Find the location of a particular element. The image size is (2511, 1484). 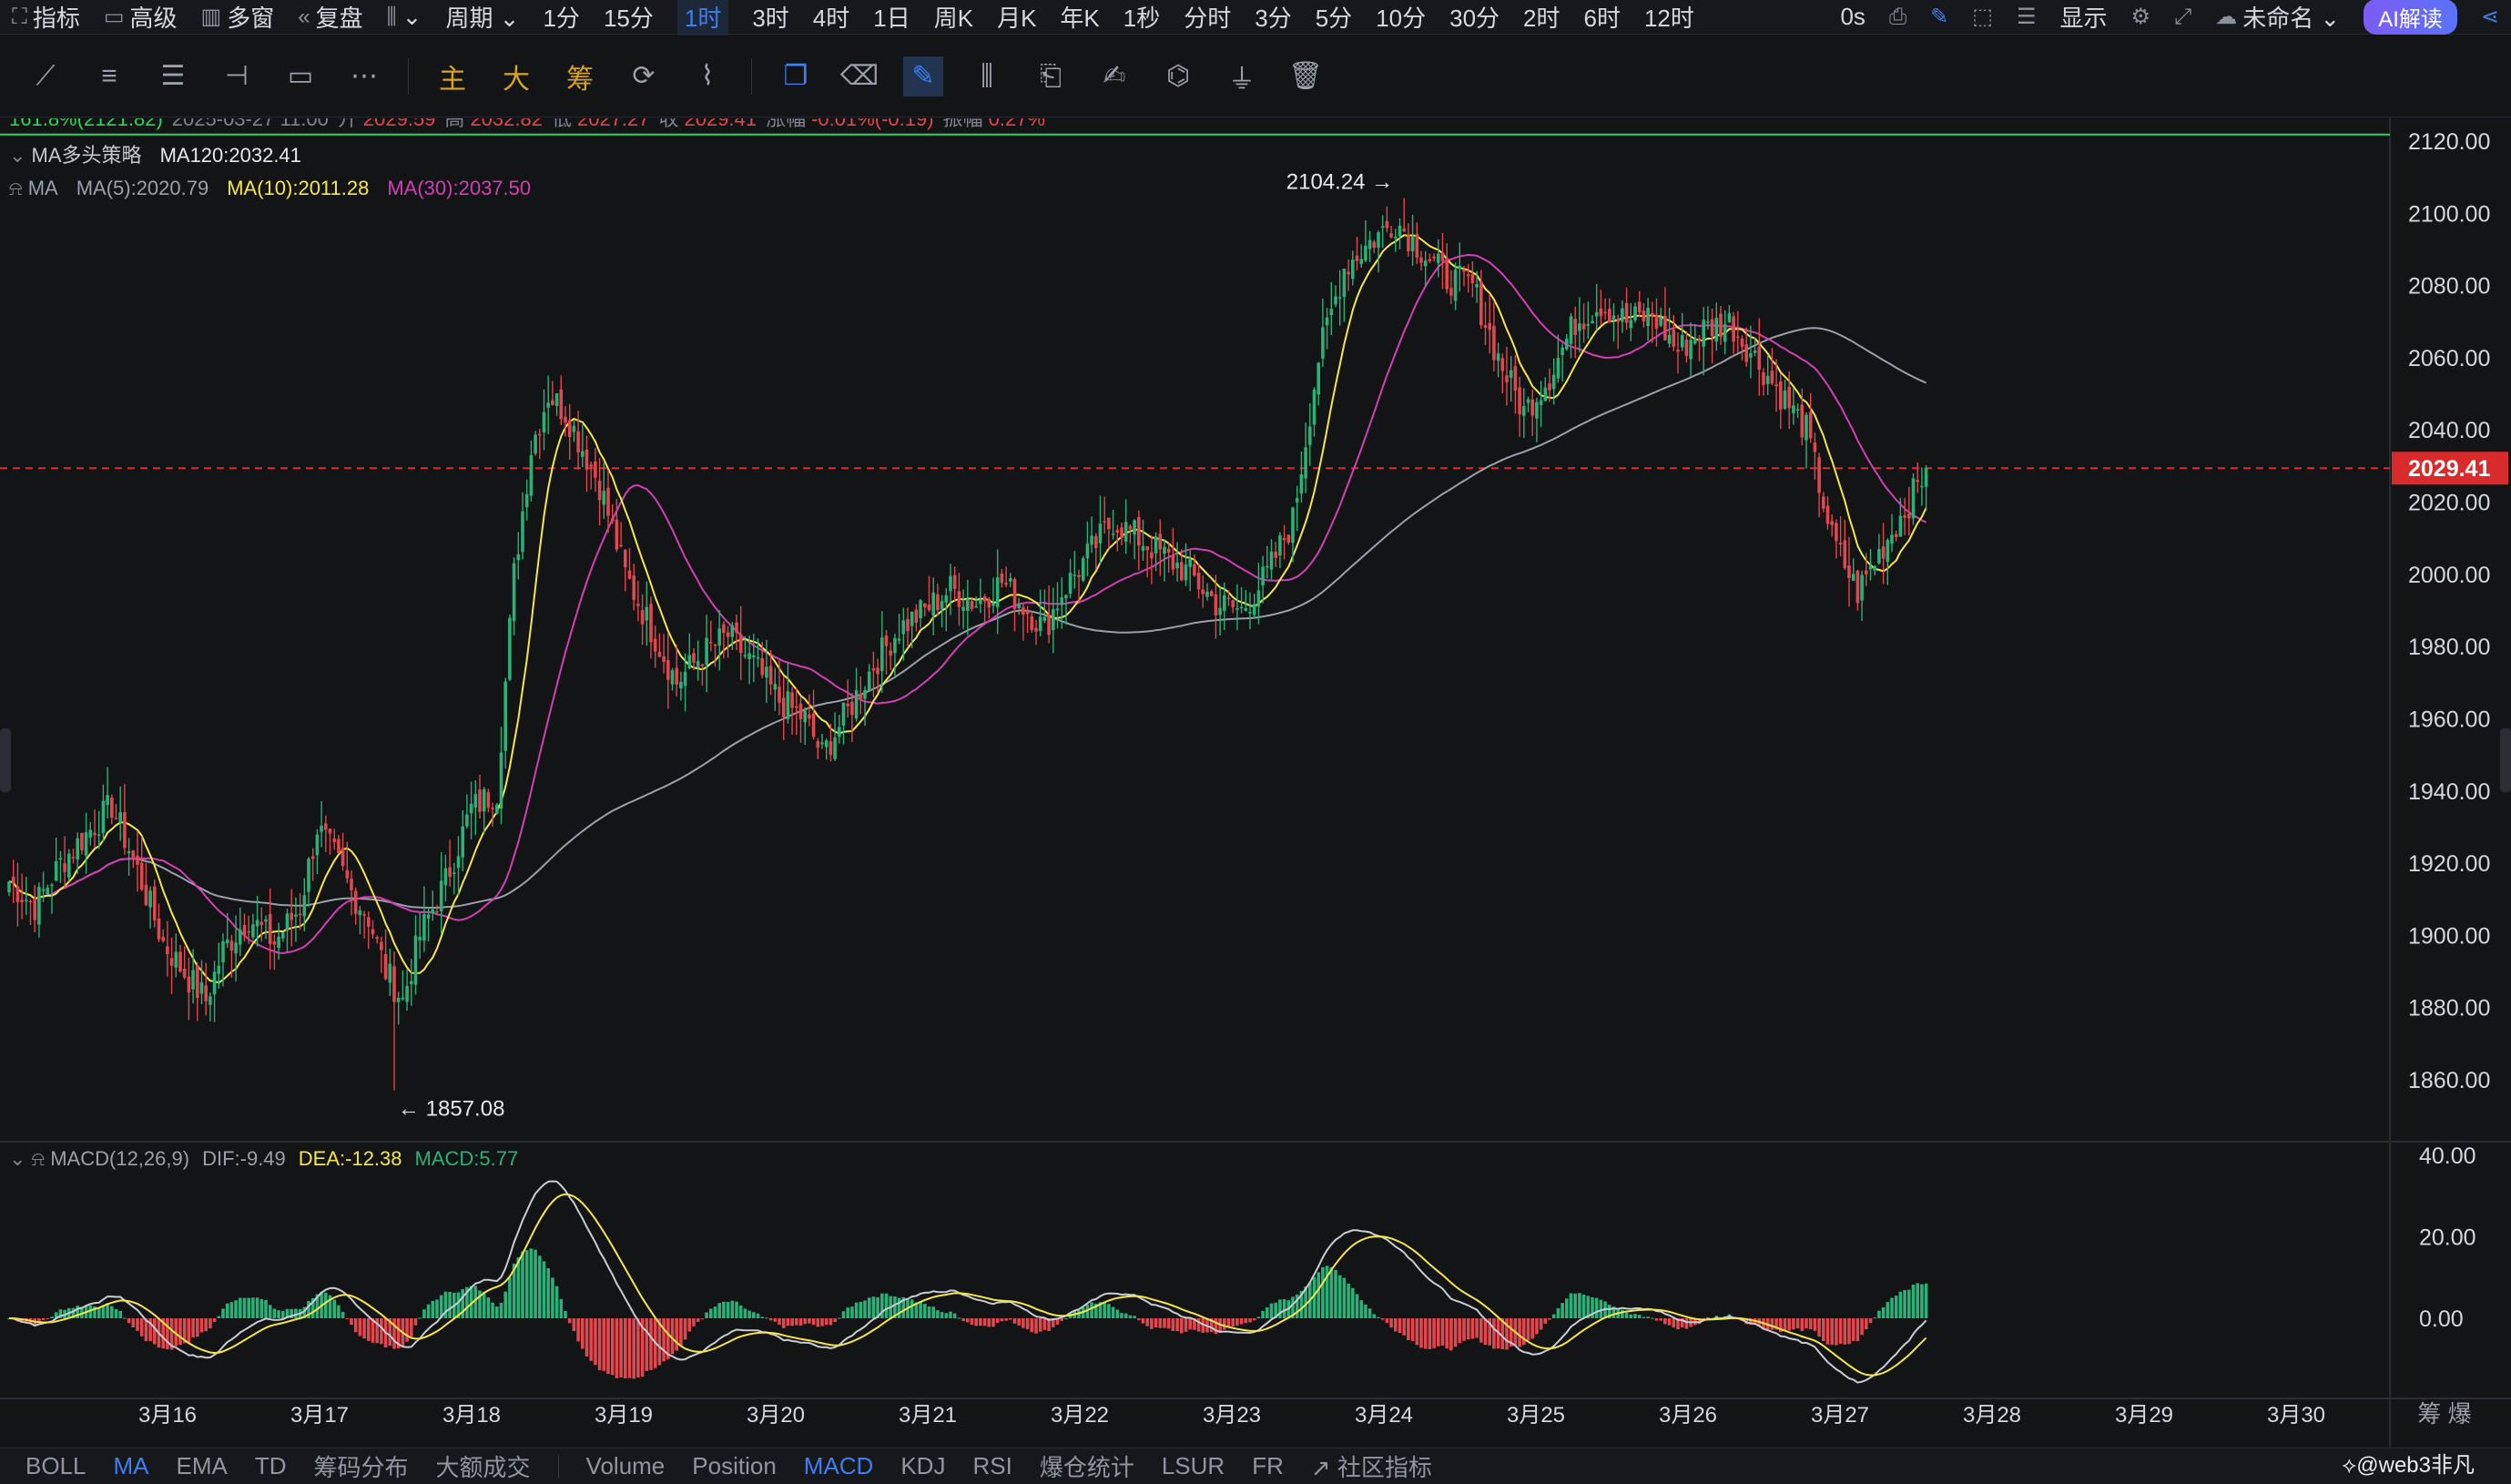

indicator-liquidation: 爆仓统计 is located at coordinates (1087, 1466).